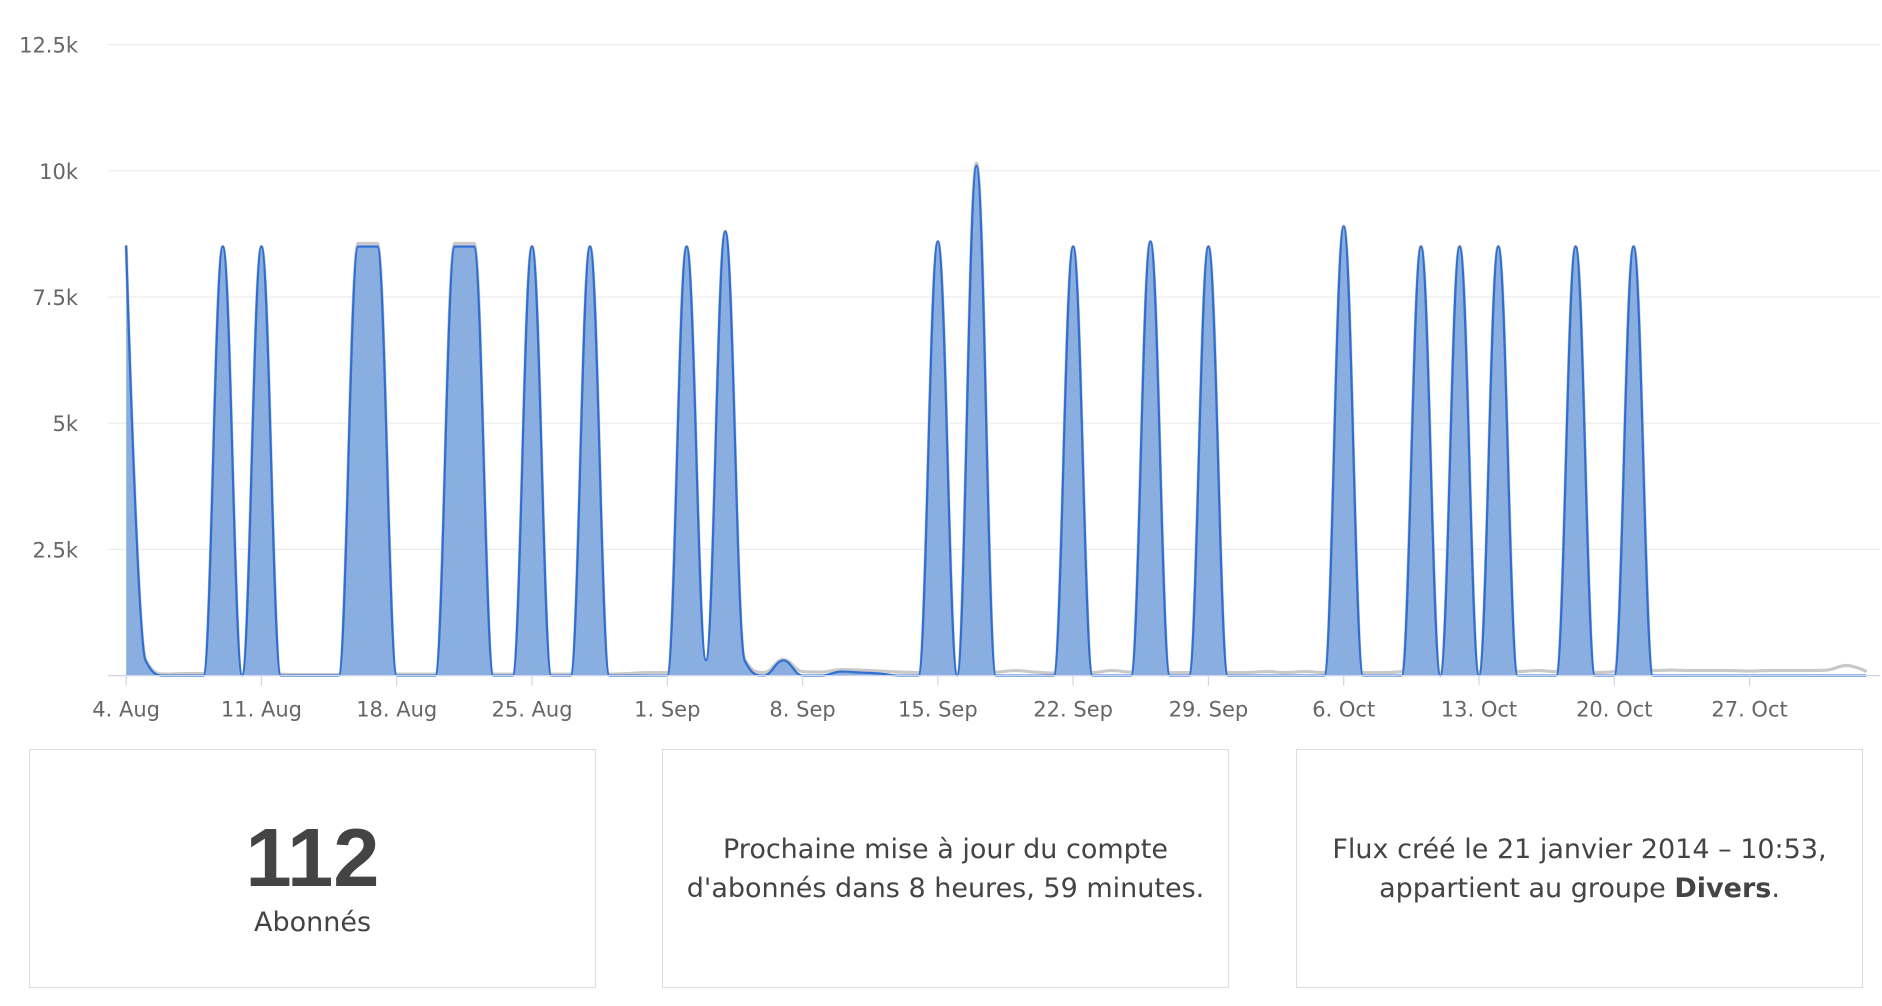 The height and width of the screenshot is (1006, 1882). I want to click on feed-created-line-2: appartient au groupe Divers., so click(1579, 888).